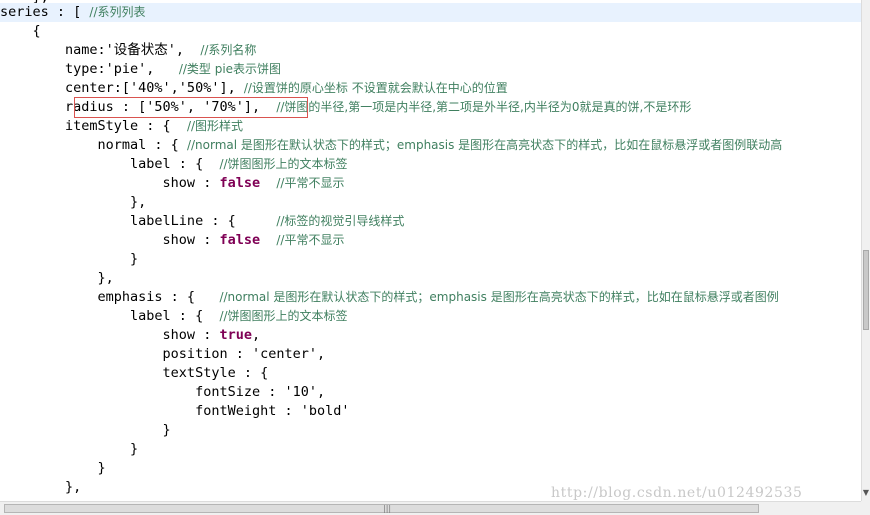 This screenshot has width=870, height=515. I want to click on horizontal-scrollbar: |||, so click(430, 508).